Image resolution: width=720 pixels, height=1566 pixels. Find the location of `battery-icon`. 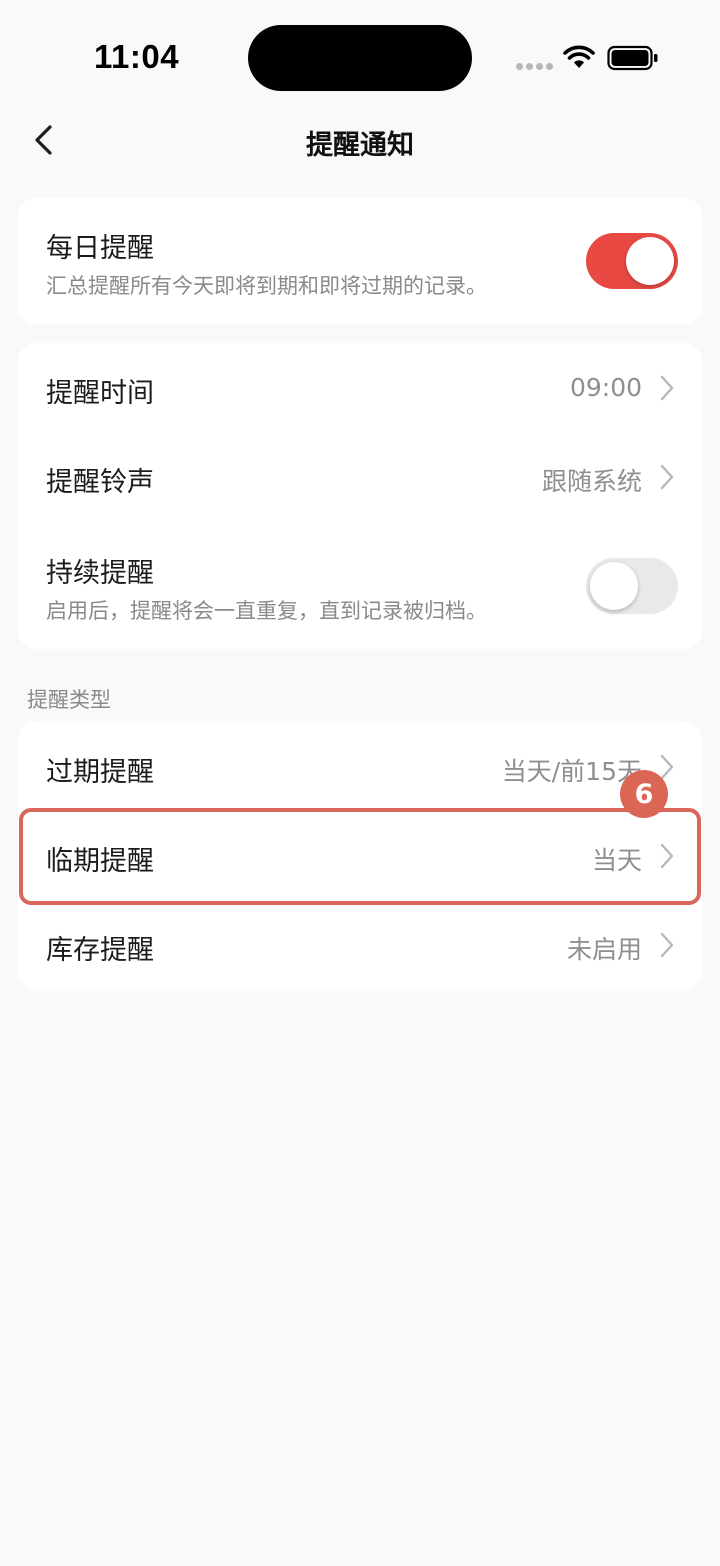

battery-icon is located at coordinates (632, 58).